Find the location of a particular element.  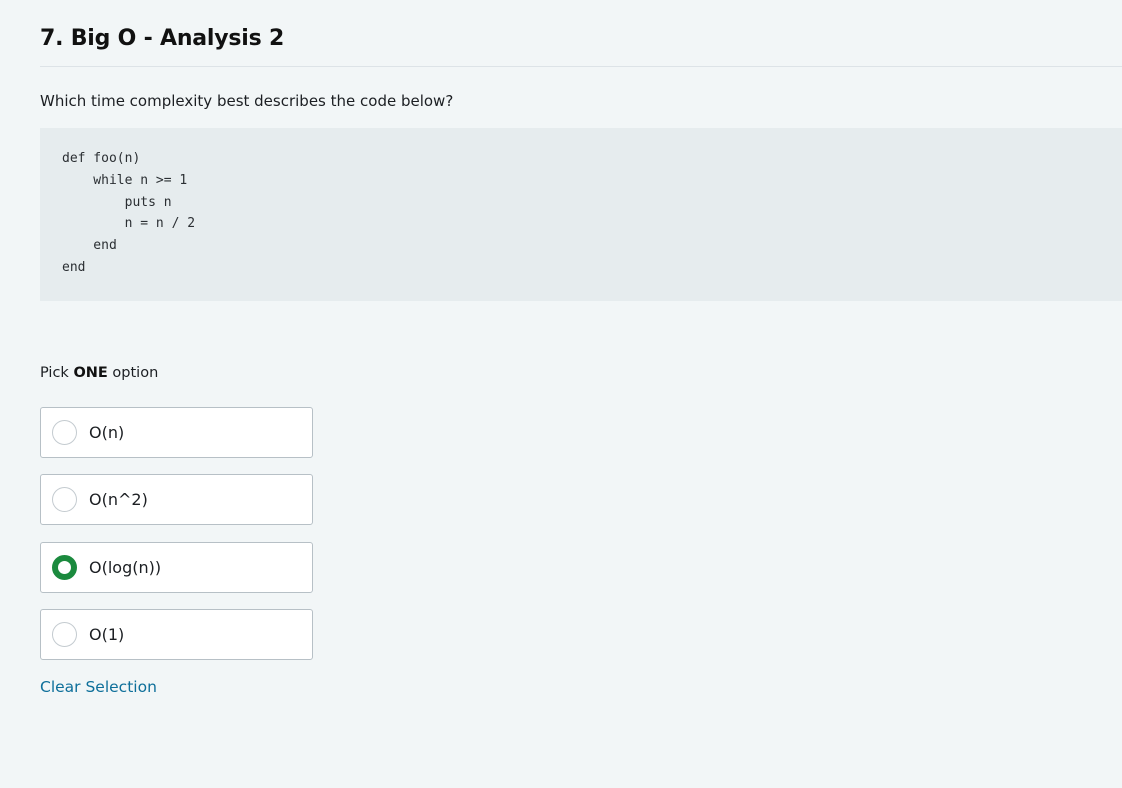

pick-prefix: Pick is located at coordinates (57, 373).